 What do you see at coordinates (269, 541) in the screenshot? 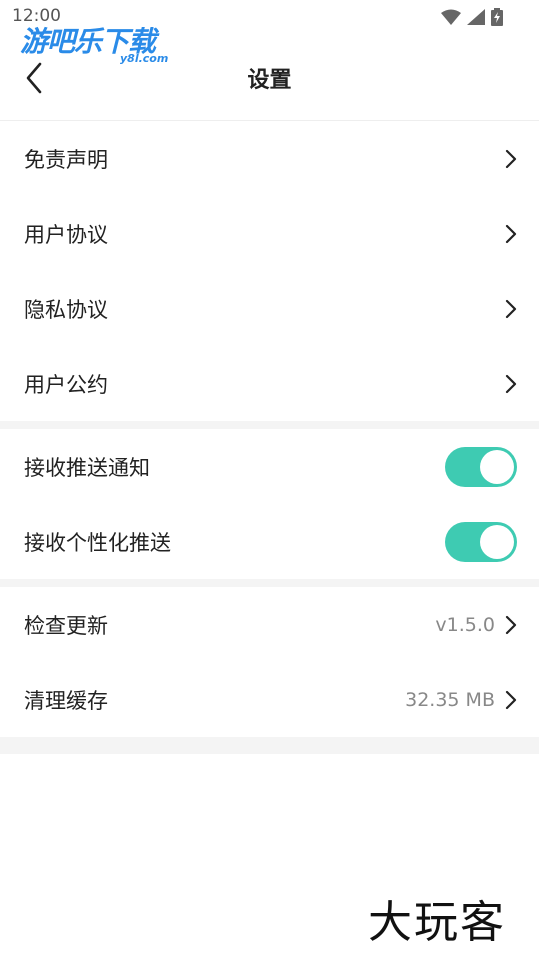
I see `row-personalized-push: 接收个性化推送` at bounding box center [269, 541].